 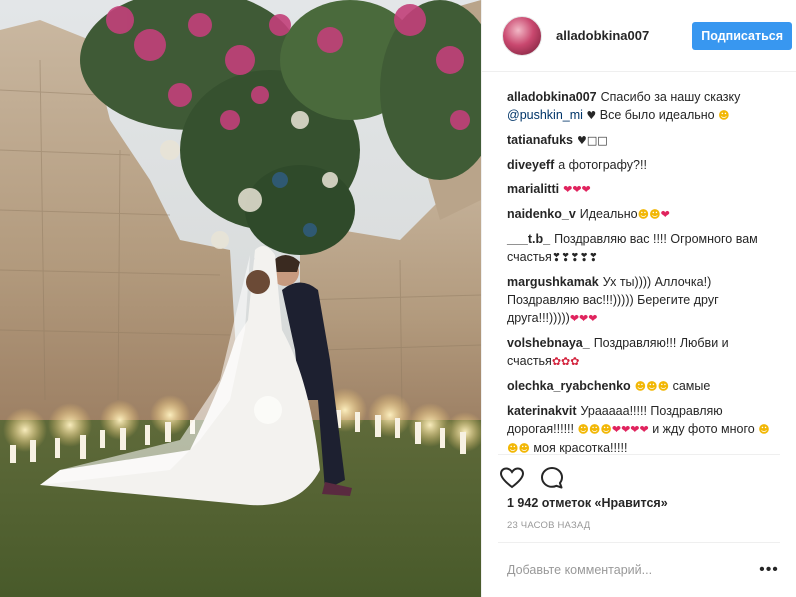 What do you see at coordinates (553, 282) in the screenshot?
I see `comment-username: margushkamak` at bounding box center [553, 282].